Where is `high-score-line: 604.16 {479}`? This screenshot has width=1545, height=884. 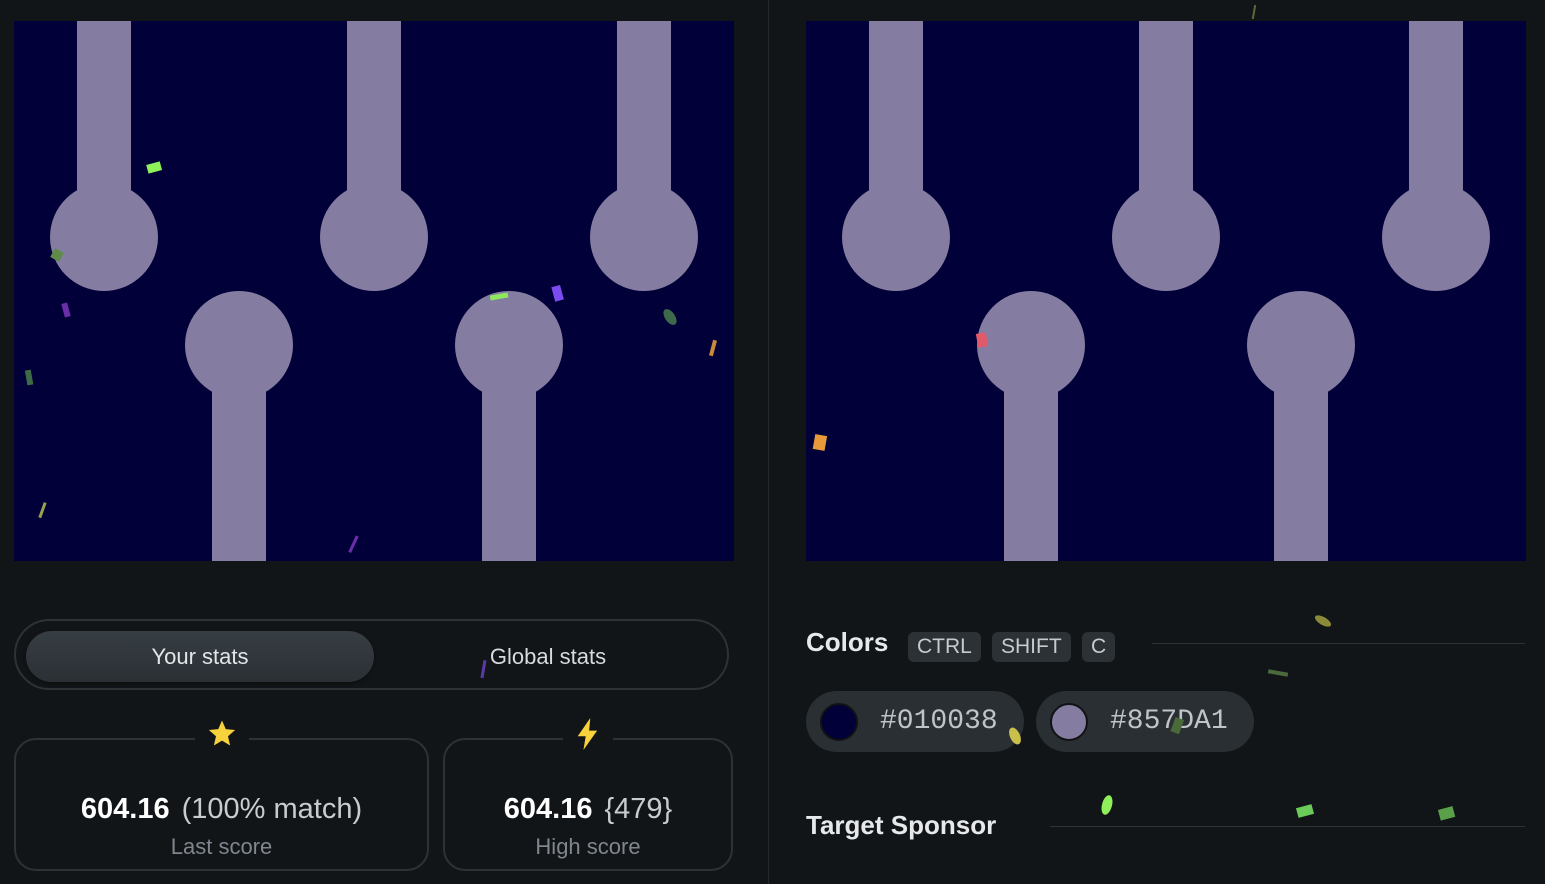
high-score-line: 604.16 {479} is located at coordinates (588, 809).